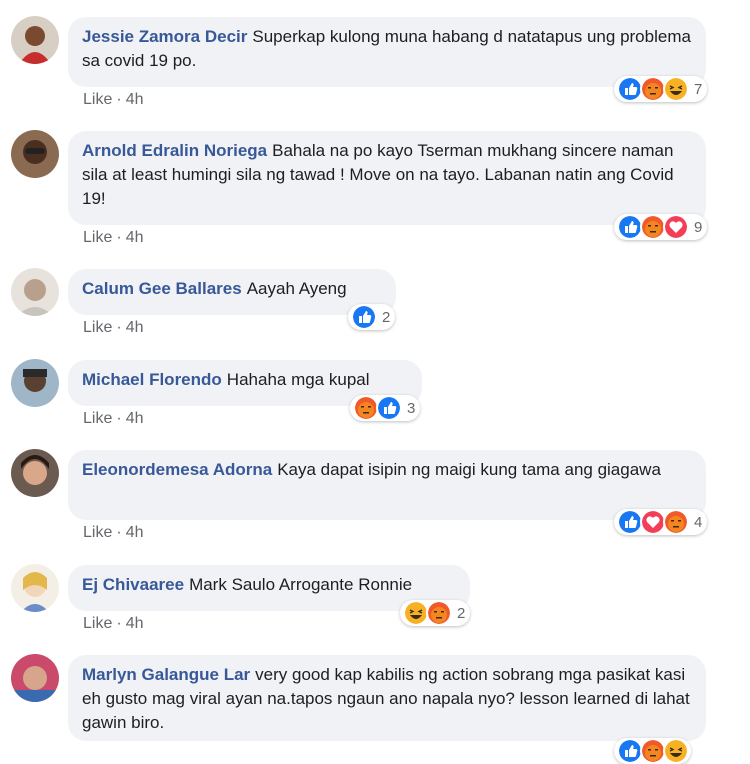 The height and width of the screenshot is (764, 750). Describe the element at coordinates (152, 379) in the screenshot. I see `comment-author: Michael Florendo` at that location.